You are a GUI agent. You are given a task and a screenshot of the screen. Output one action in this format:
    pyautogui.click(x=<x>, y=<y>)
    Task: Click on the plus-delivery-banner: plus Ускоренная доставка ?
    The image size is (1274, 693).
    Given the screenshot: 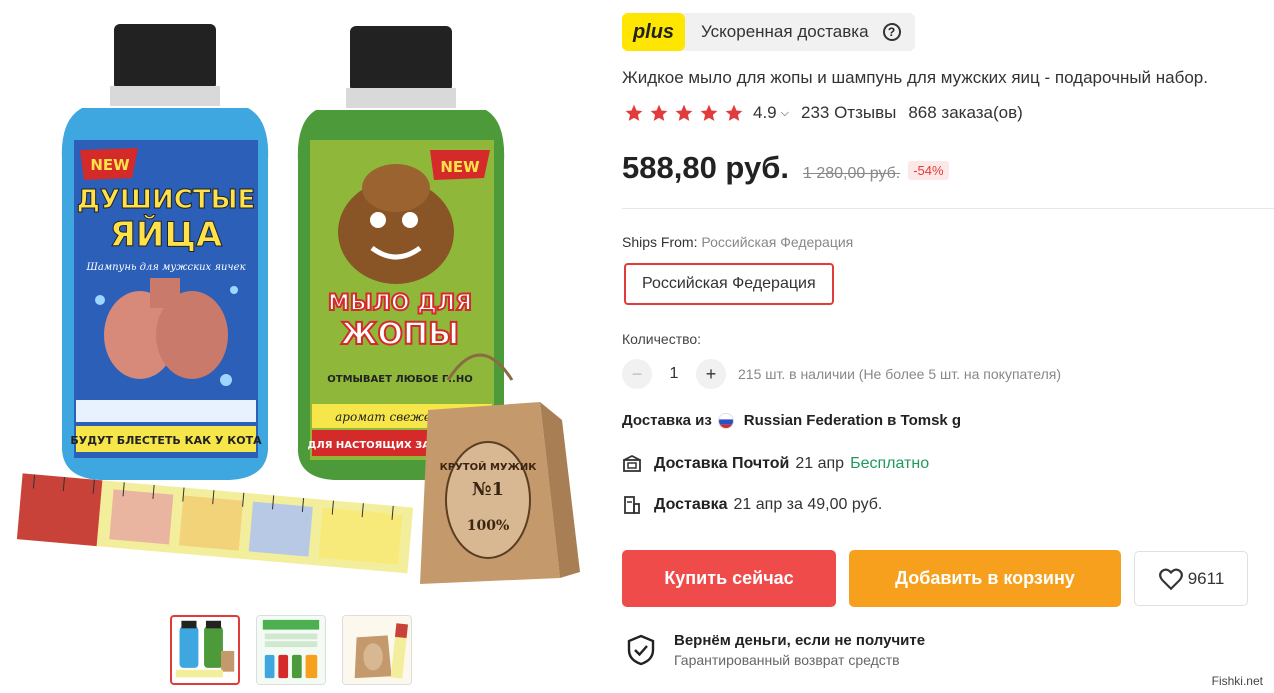 What is the action you would take?
    pyautogui.click(x=768, y=32)
    